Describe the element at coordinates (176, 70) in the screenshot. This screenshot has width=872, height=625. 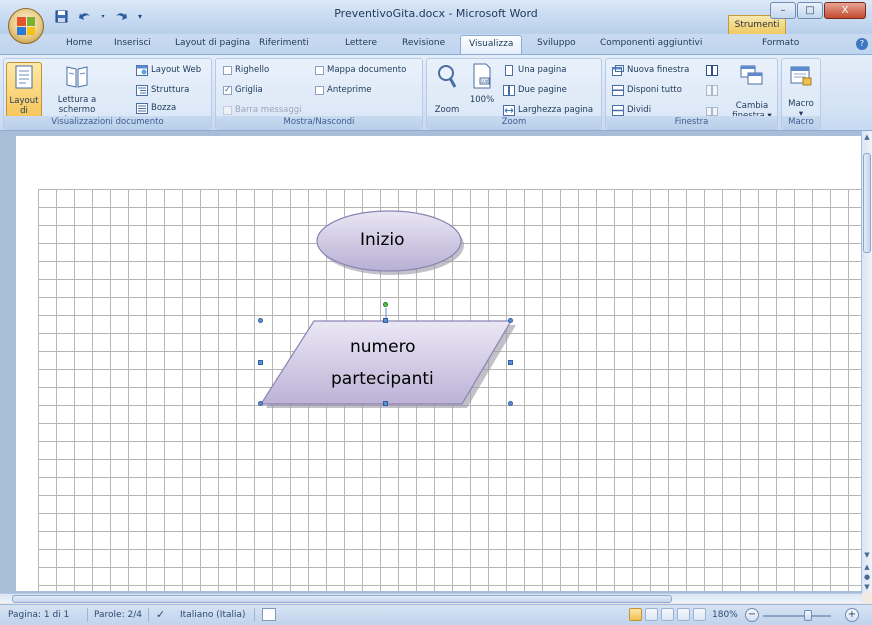
I see `layout-web-label: Layout Web` at that location.